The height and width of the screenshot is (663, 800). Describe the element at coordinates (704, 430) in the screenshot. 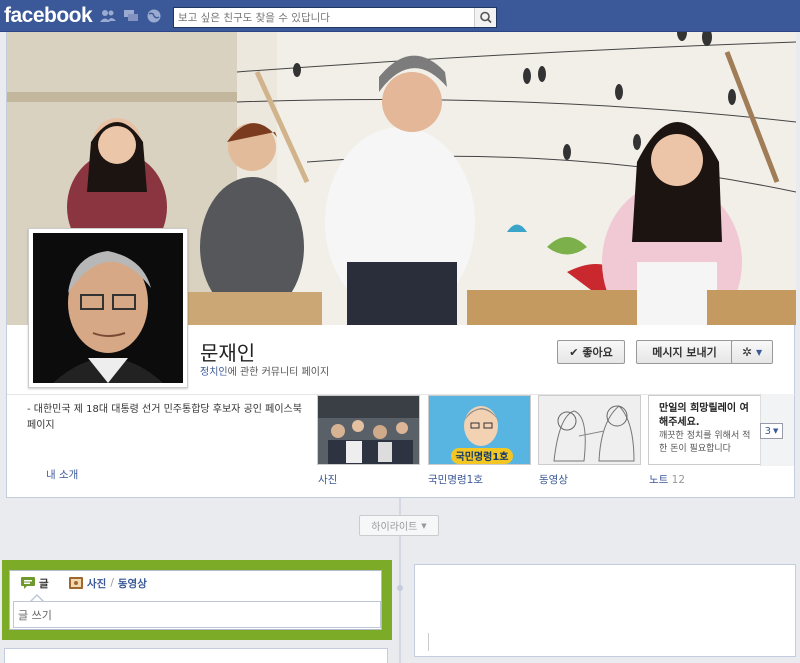

I see `notes-tile: 만일의 희망릴레이 여해주세요. 깨끗한 정치를 위해서 적한 돈이 필요합니다` at that location.